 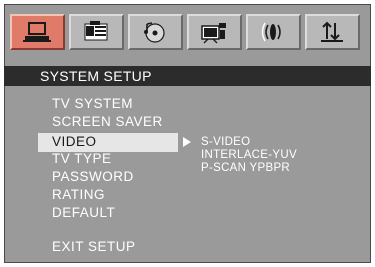 I want to click on exit-setup-button: EXIT SETUP, so click(x=94, y=246).